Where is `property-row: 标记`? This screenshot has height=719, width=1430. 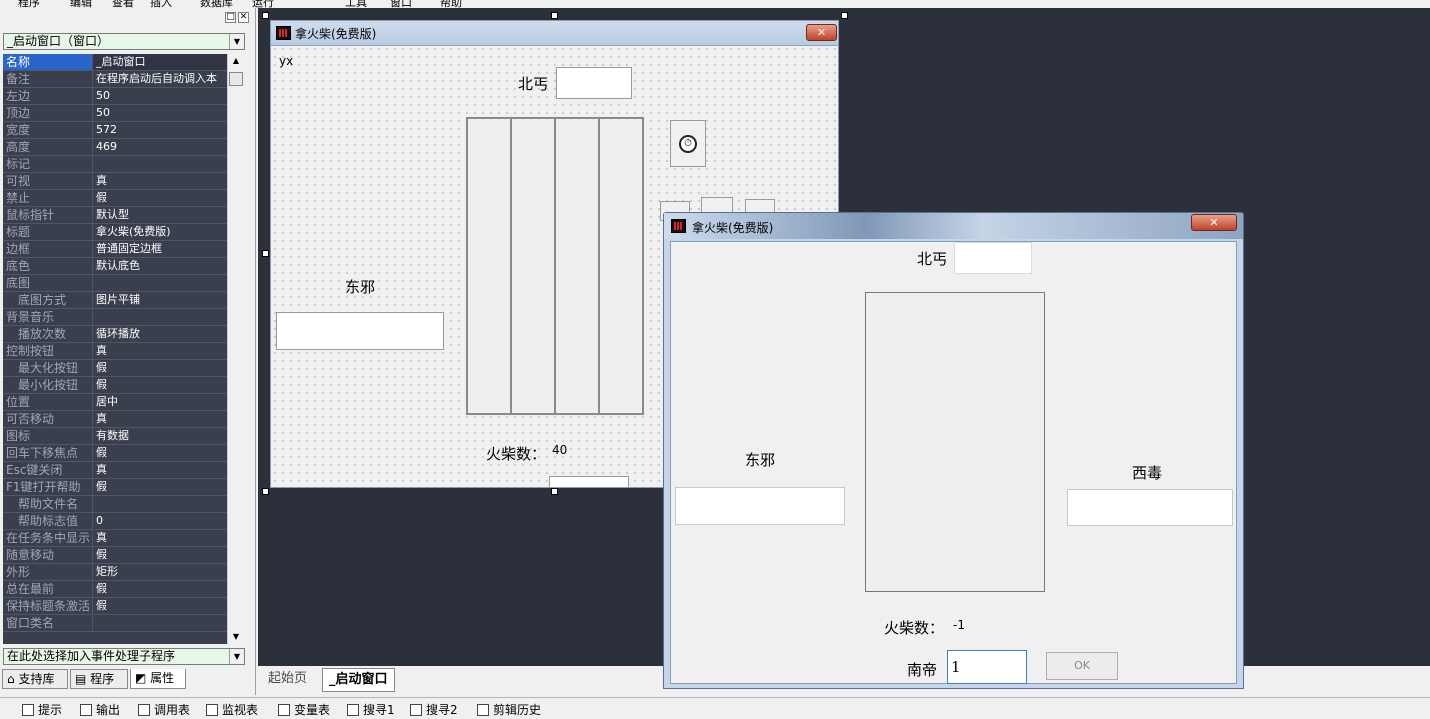
property-row: 标记 is located at coordinates (115, 164).